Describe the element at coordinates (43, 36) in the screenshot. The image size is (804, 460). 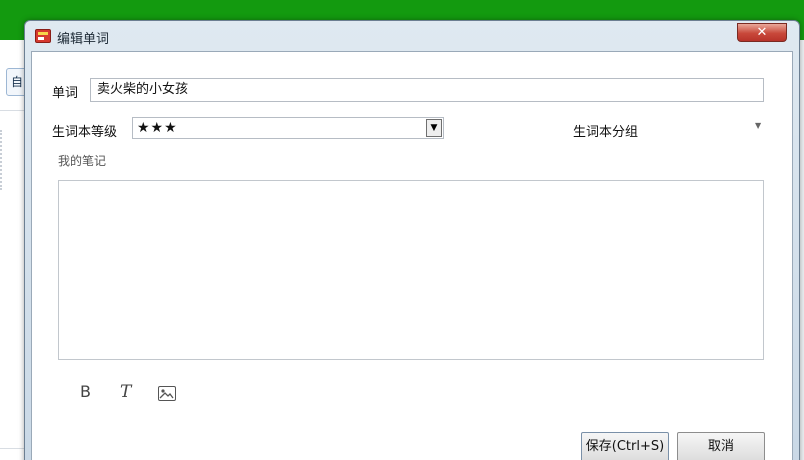
I see `app-logo-icon` at that location.